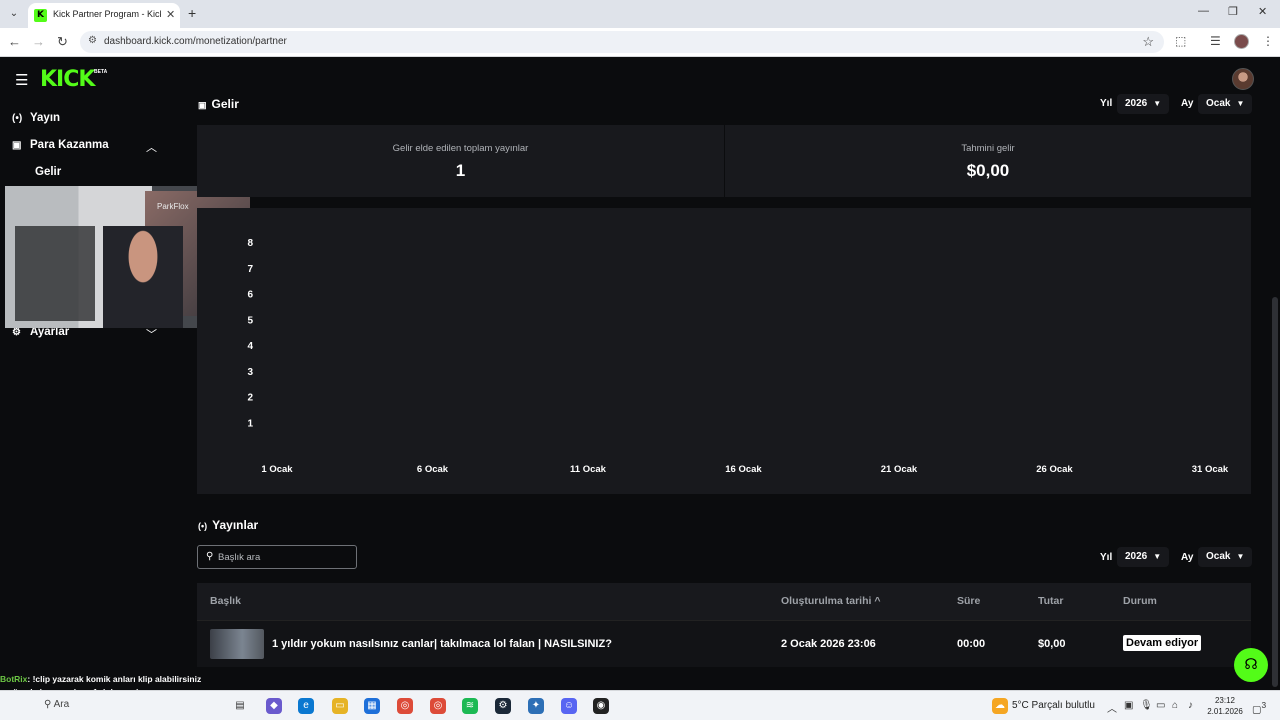  Describe the element at coordinates (14, 14) in the screenshot. I see `tab-search-icon: ⌄` at that location.